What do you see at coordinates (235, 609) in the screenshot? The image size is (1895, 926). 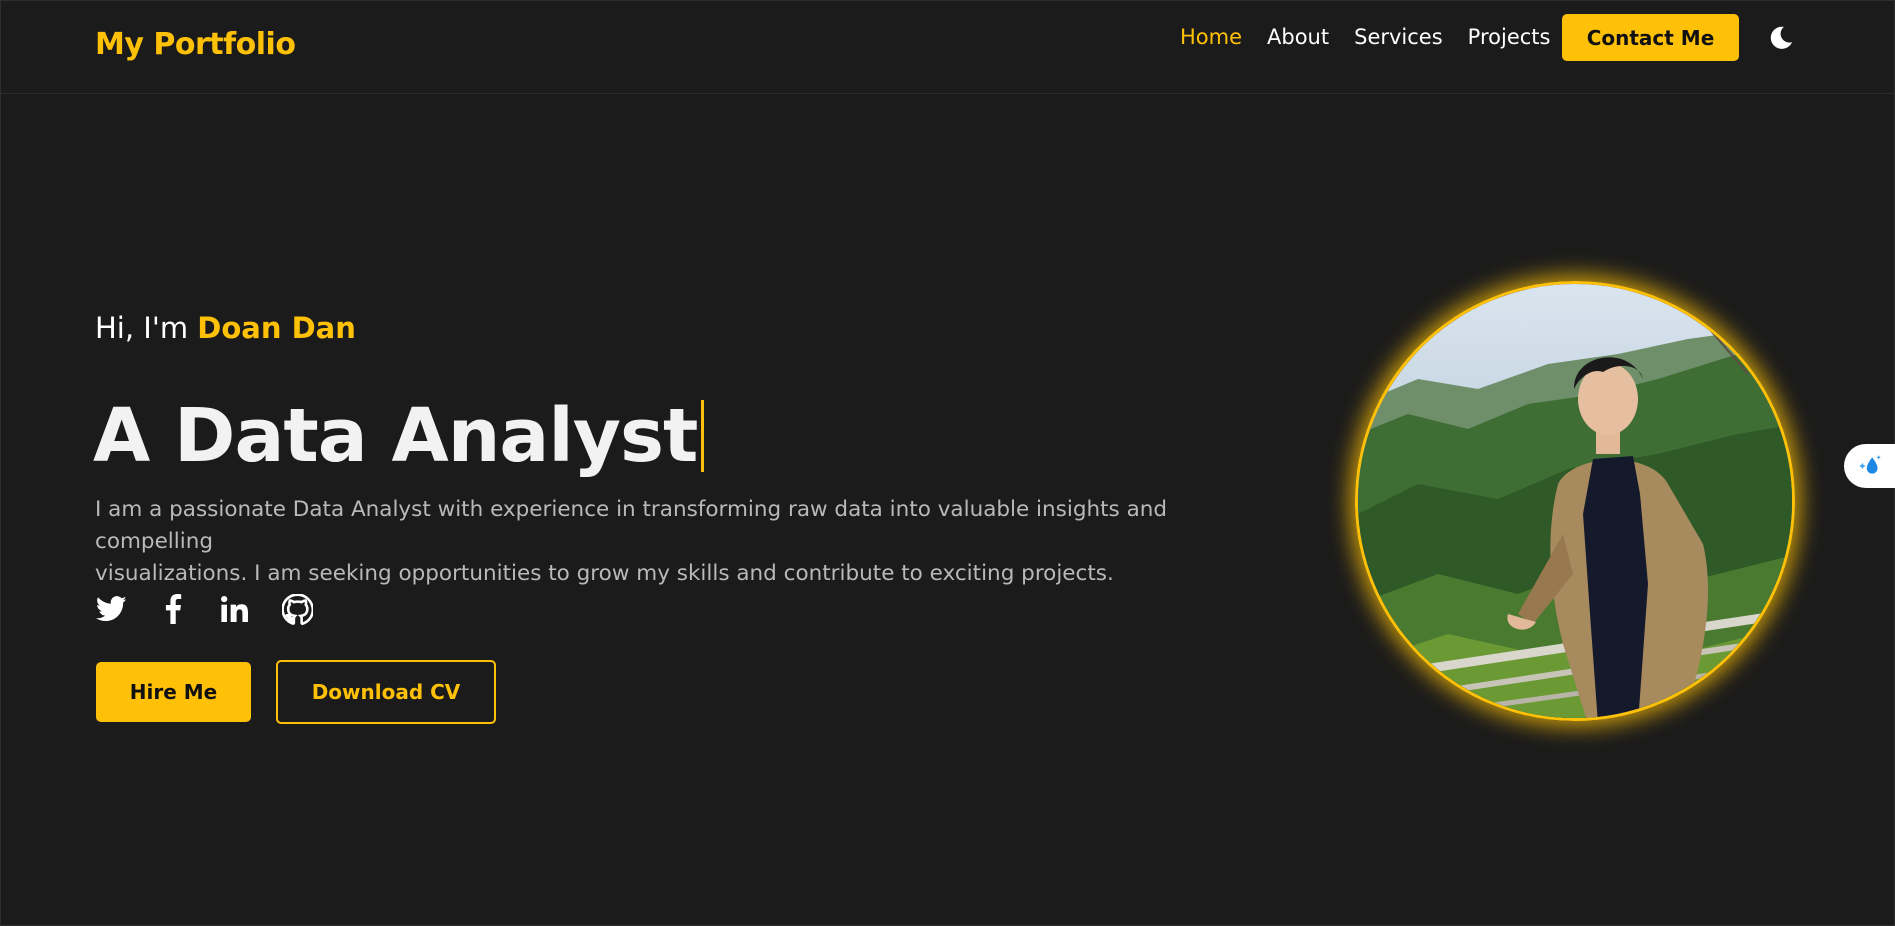 I see `linkedin-icon` at bounding box center [235, 609].